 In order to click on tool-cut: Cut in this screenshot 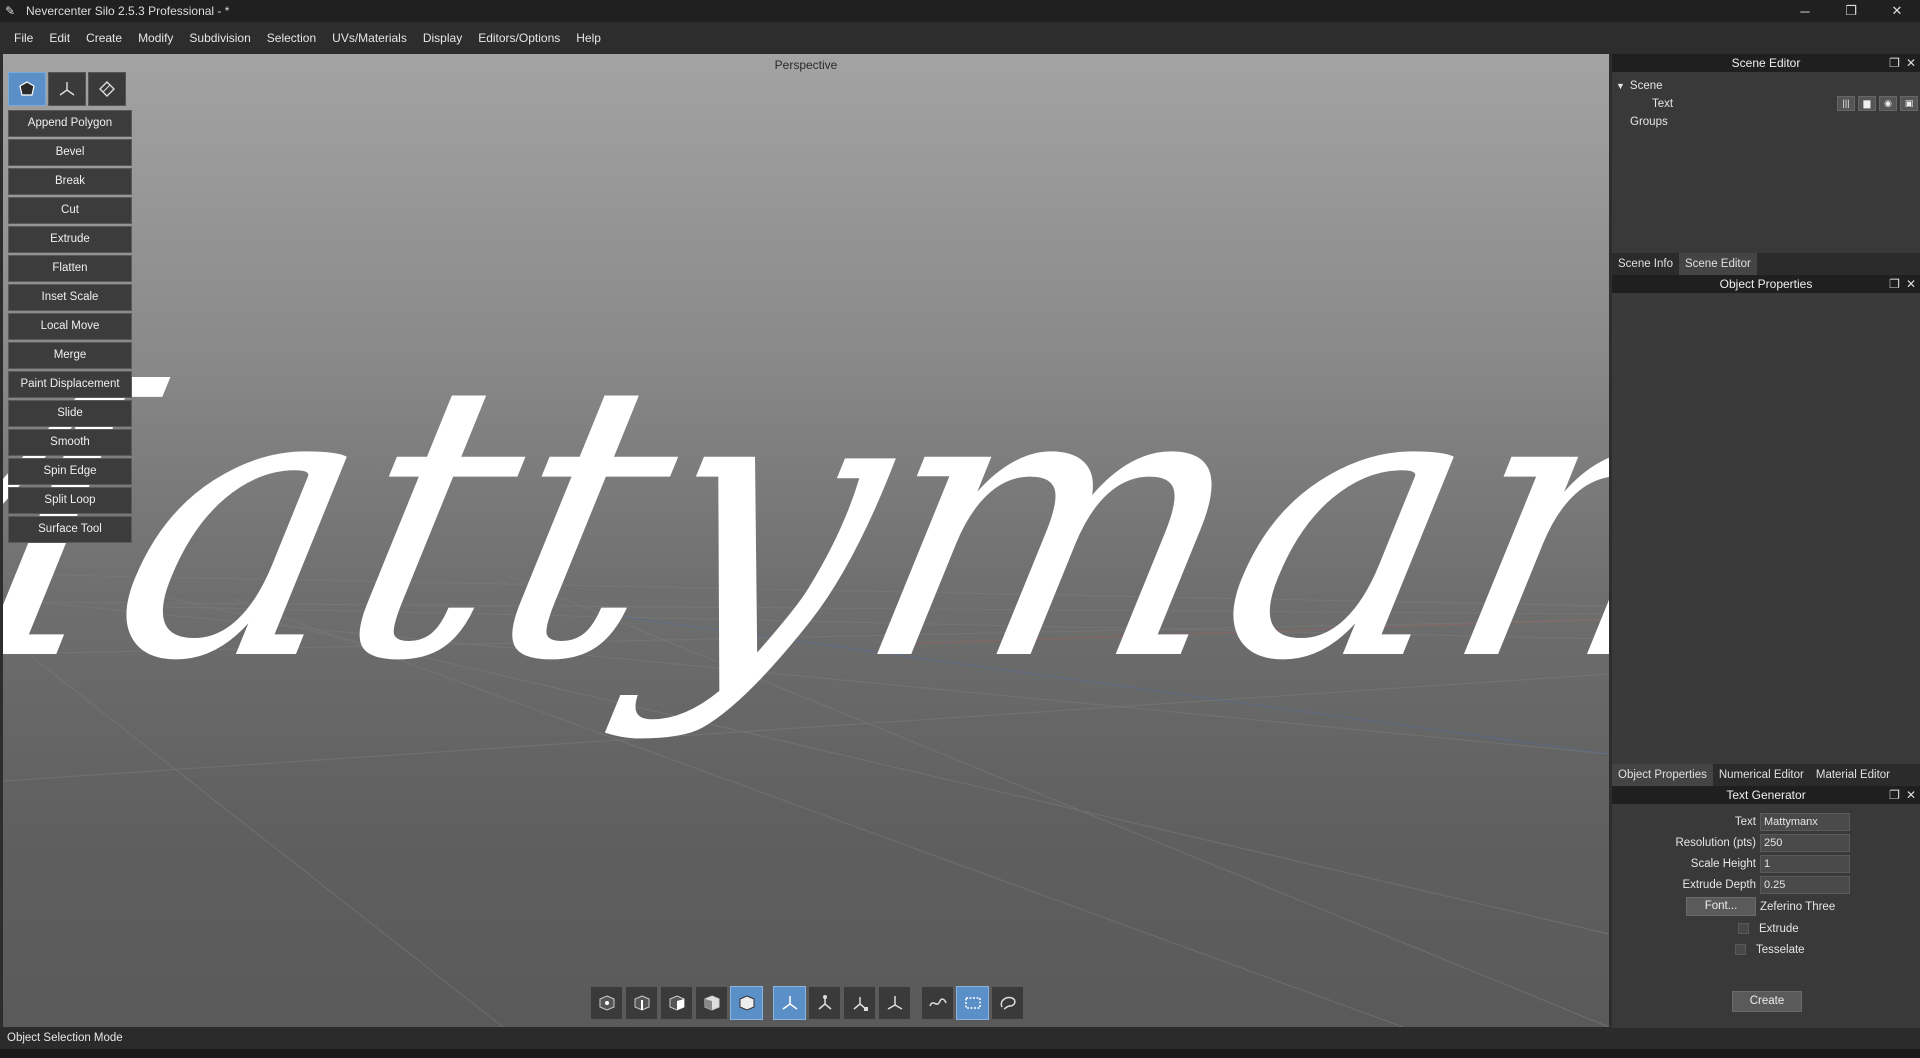, I will do `click(70, 210)`.